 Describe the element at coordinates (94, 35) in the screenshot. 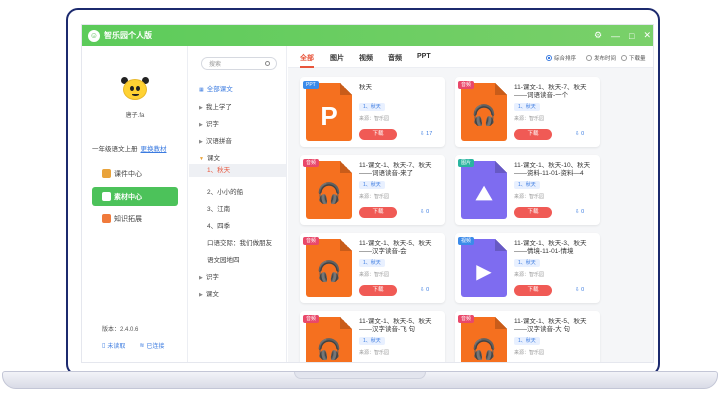

I see `app-logo-icon: ☺` at that location.